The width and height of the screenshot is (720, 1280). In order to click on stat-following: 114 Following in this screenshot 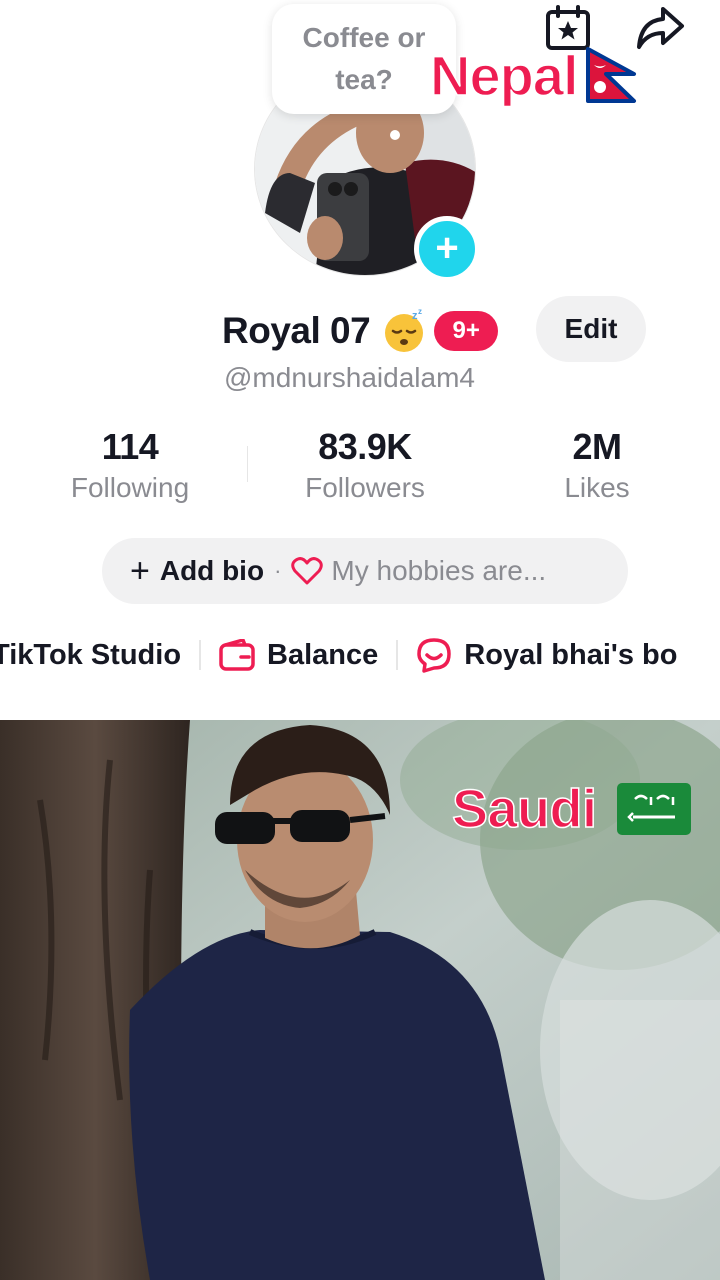, I will do `click(130, 465)`.